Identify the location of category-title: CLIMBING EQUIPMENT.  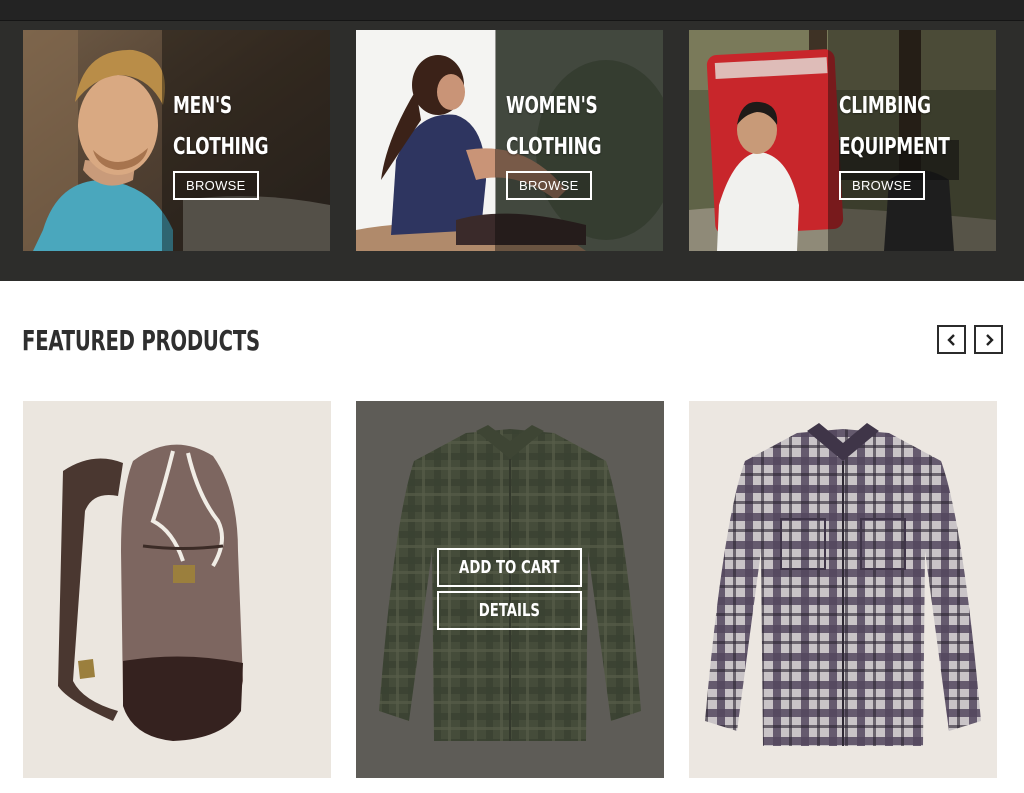
(904, 127).